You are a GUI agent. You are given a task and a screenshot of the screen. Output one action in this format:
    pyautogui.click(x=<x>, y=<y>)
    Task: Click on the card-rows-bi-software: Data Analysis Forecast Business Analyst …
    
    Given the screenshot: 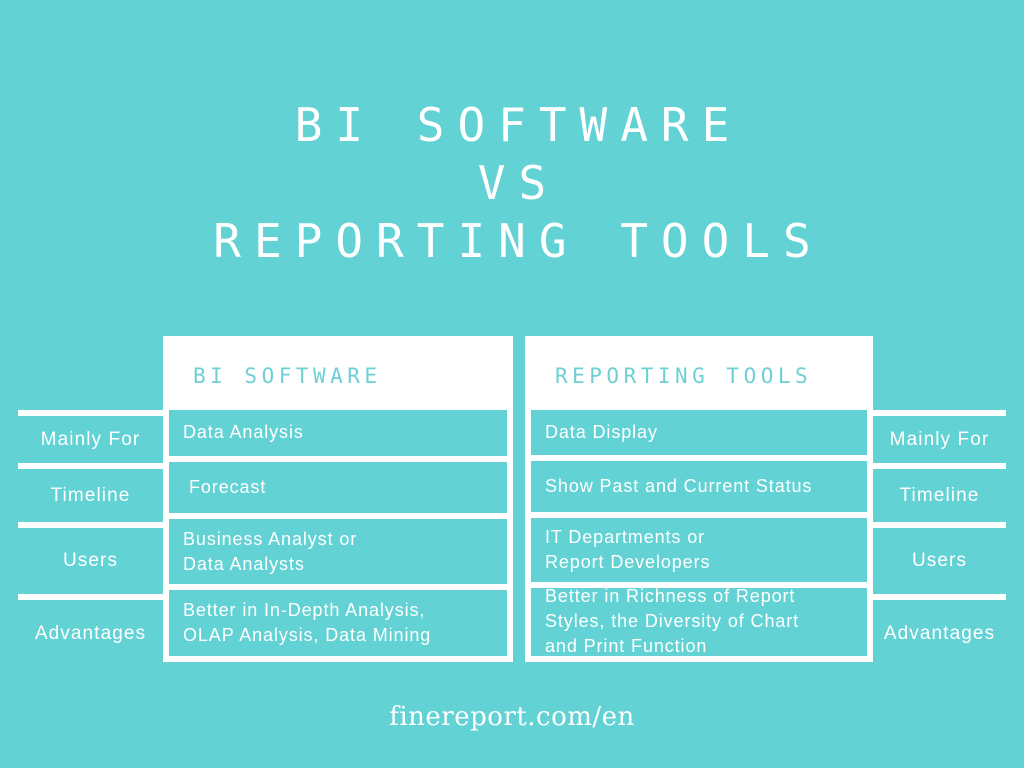 What is the action you would take?
    pyautogui.click(x=338, y=533)
    